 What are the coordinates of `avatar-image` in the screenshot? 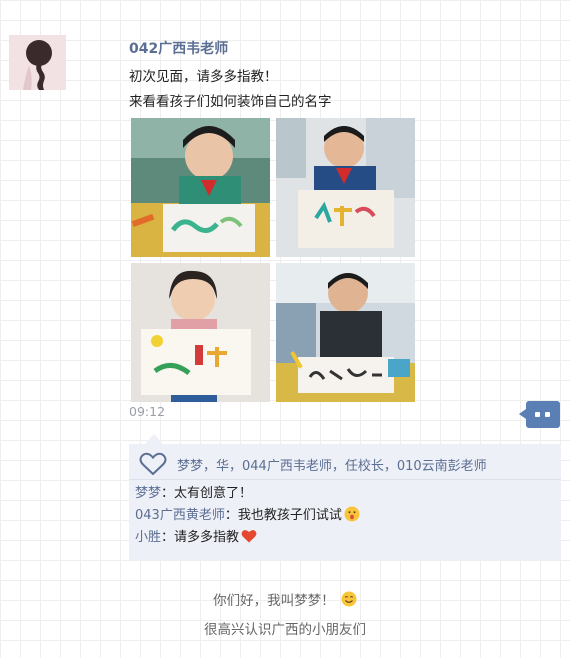 It's located at (37, 62).